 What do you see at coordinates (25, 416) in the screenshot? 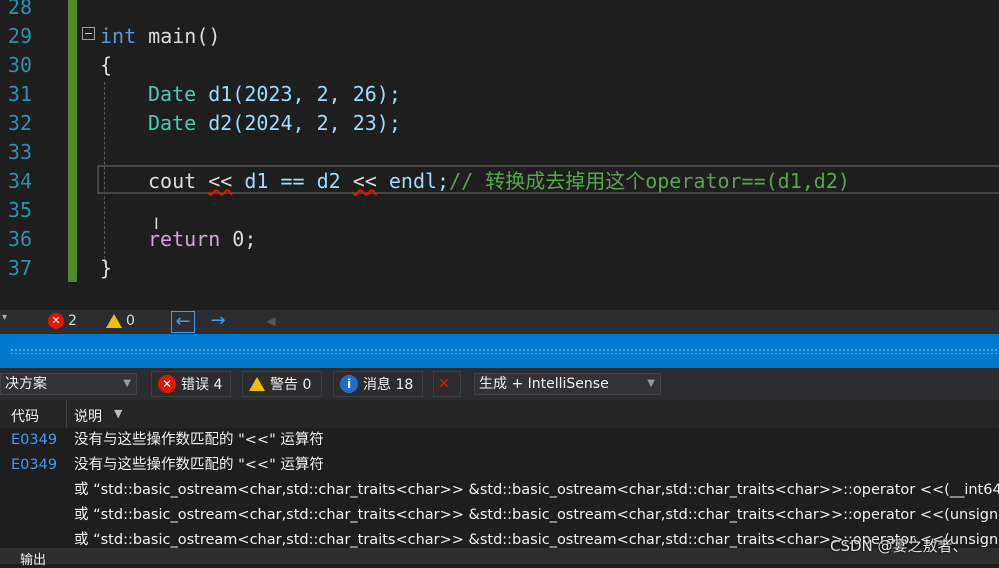
I see `column-code: 代码` at bounding box center [25, 416].